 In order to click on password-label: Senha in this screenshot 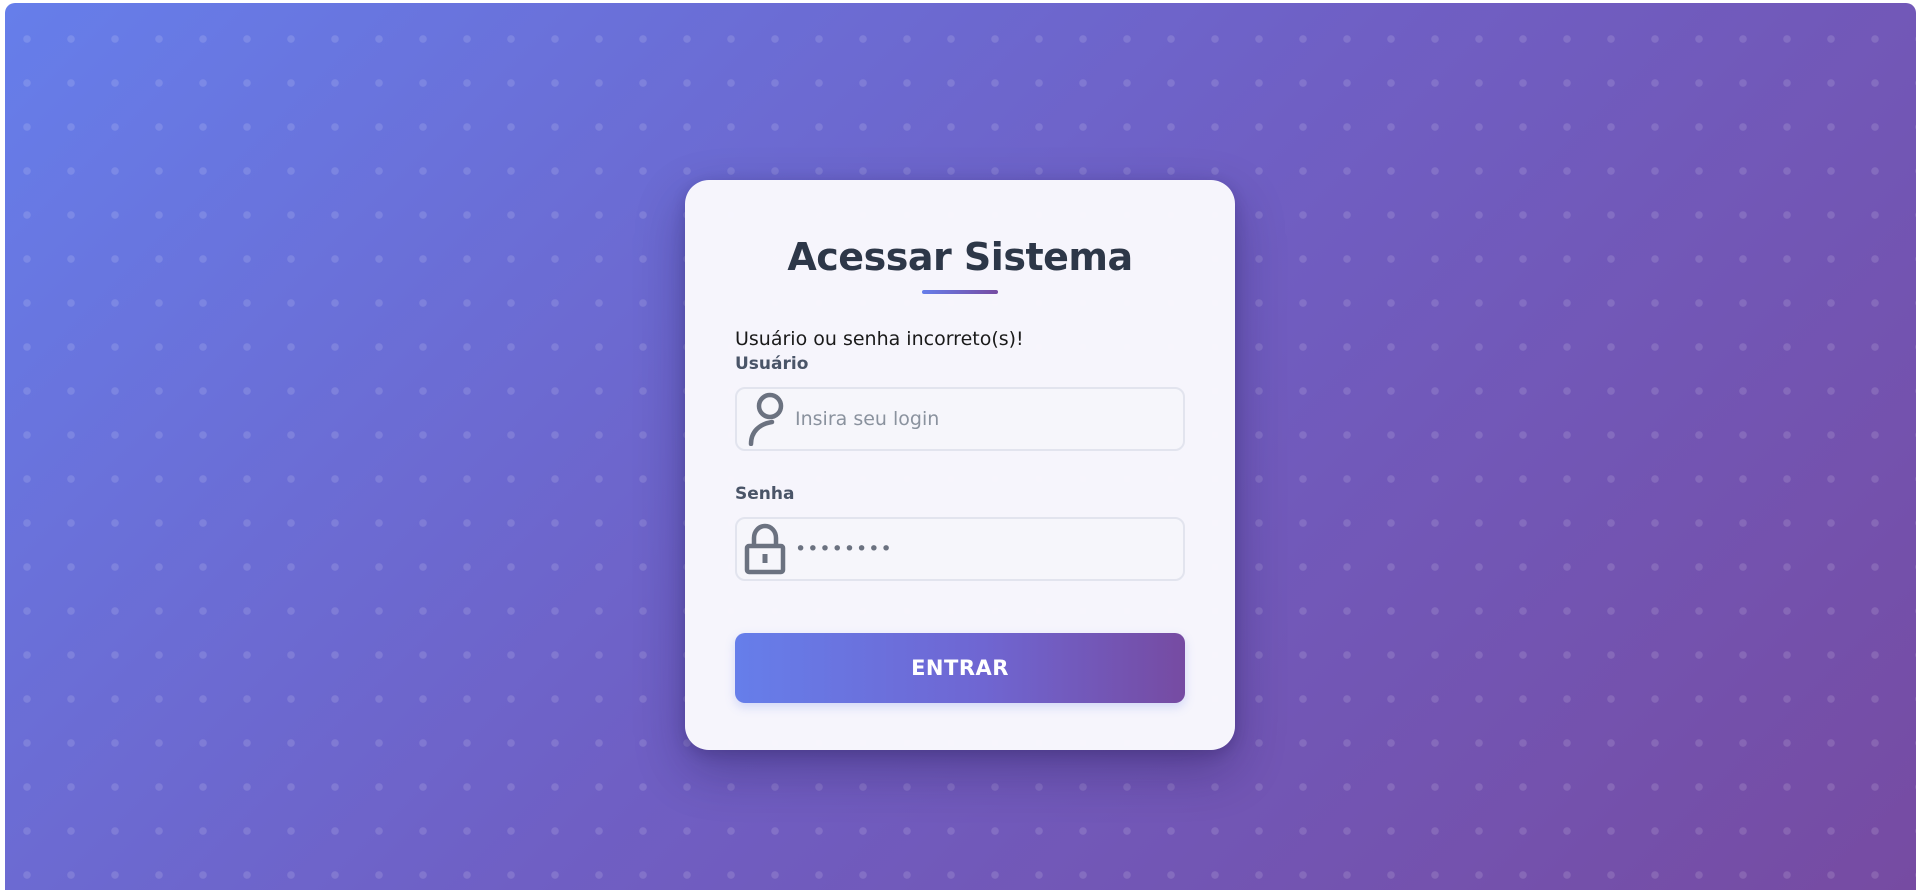, I will do `click(765, 494)`.